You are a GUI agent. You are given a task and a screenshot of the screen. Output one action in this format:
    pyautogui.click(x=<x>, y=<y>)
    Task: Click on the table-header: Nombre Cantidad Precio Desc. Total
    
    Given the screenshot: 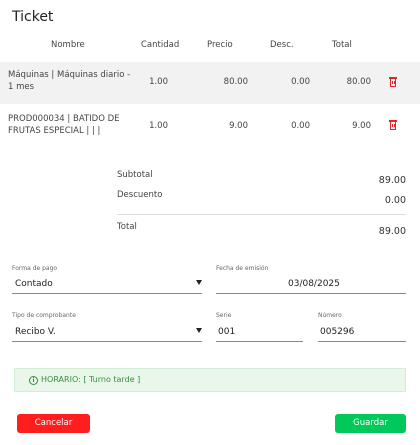 What is the action you would take?
    pyautogui.click(x=210, y=47)
    